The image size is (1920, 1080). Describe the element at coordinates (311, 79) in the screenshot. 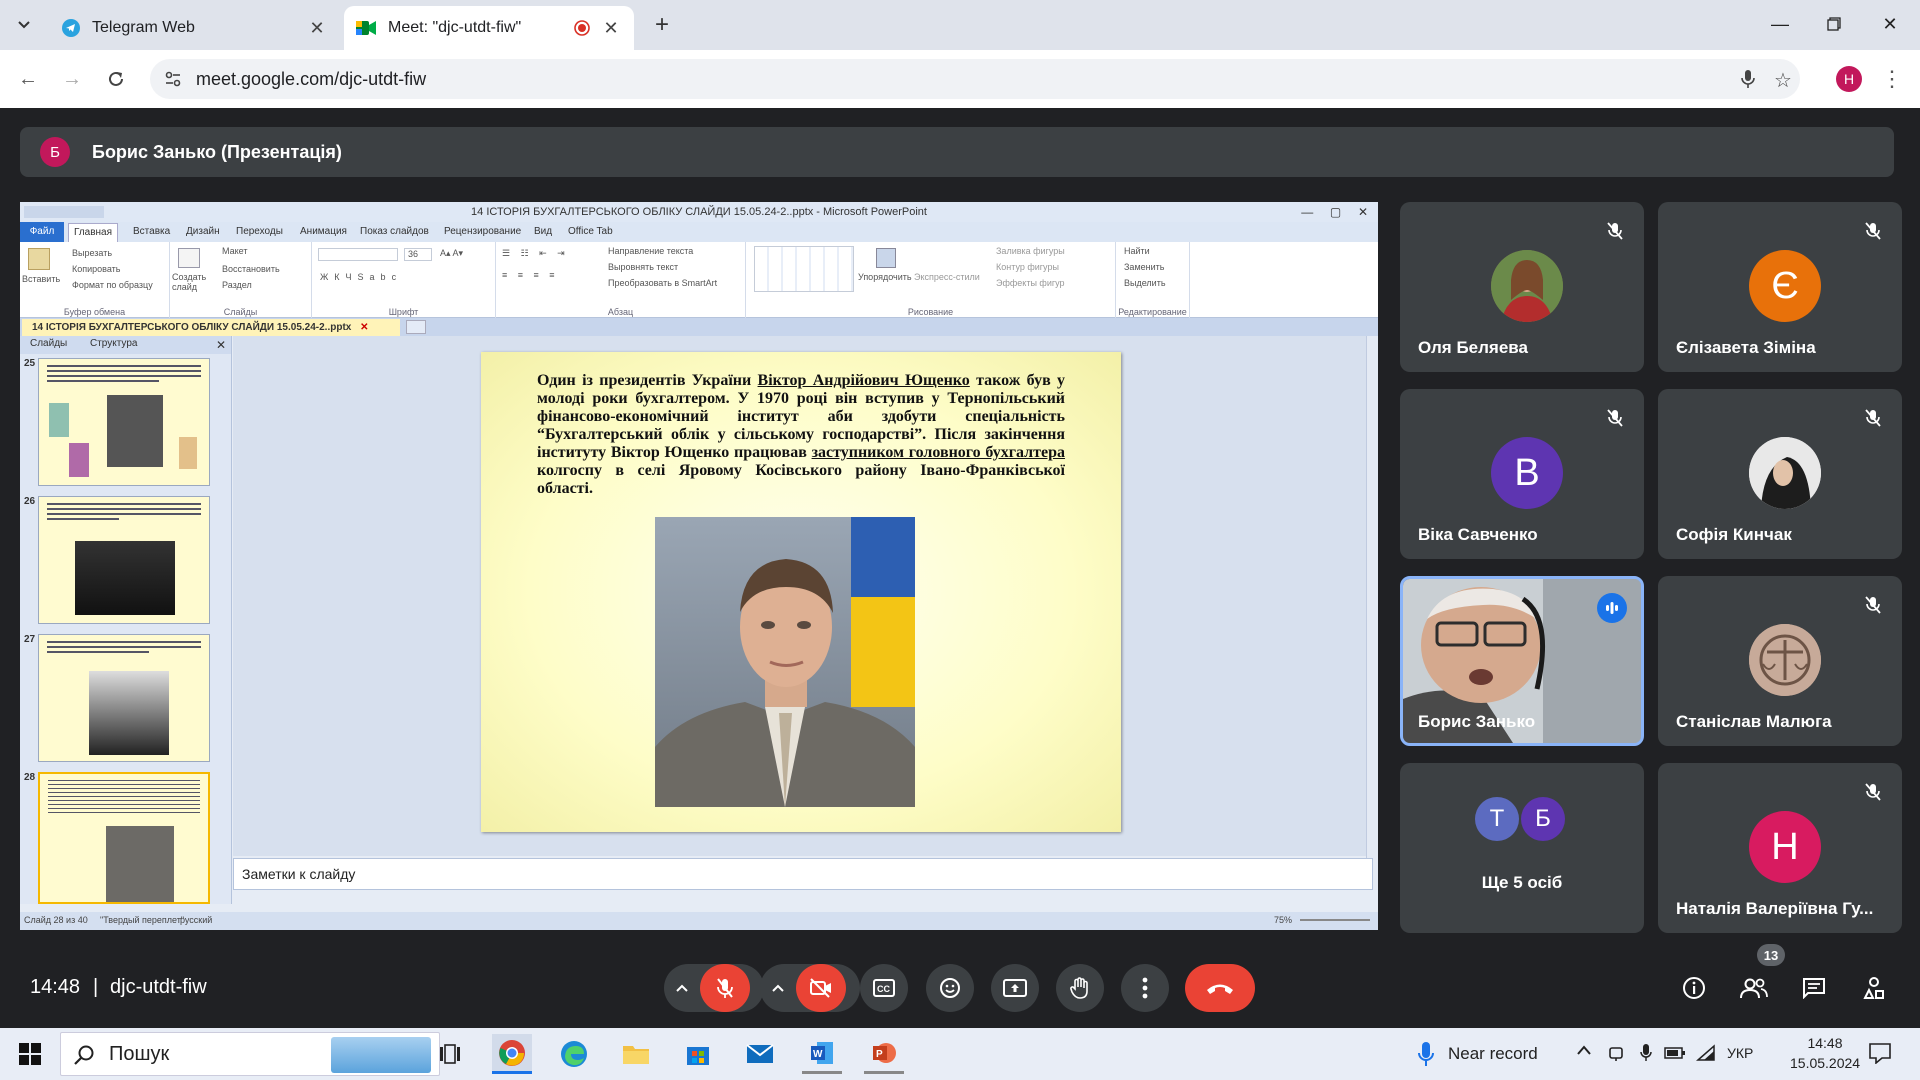

I see `url-text: meet.google.com/djc-utdt-fiw` at that location.